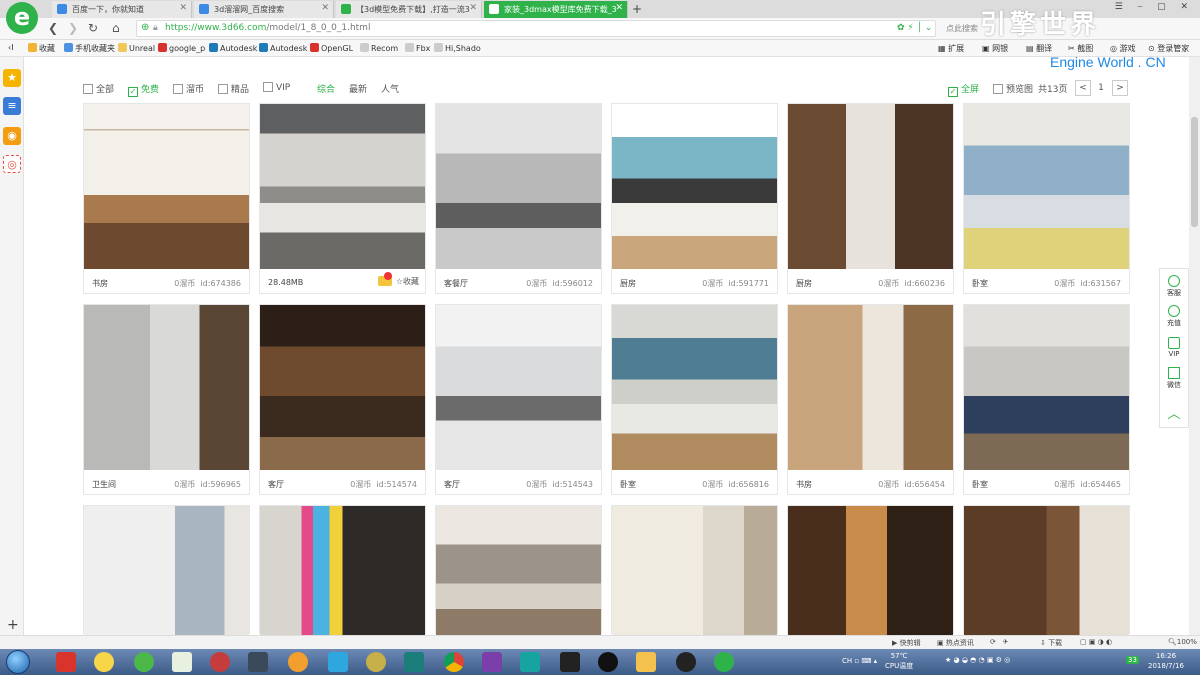 This screenshot has width=1200, height=675. Describe the element at coordinates (411, 281) in the screenshot. I see `favorite-label: 收藏` at that location.